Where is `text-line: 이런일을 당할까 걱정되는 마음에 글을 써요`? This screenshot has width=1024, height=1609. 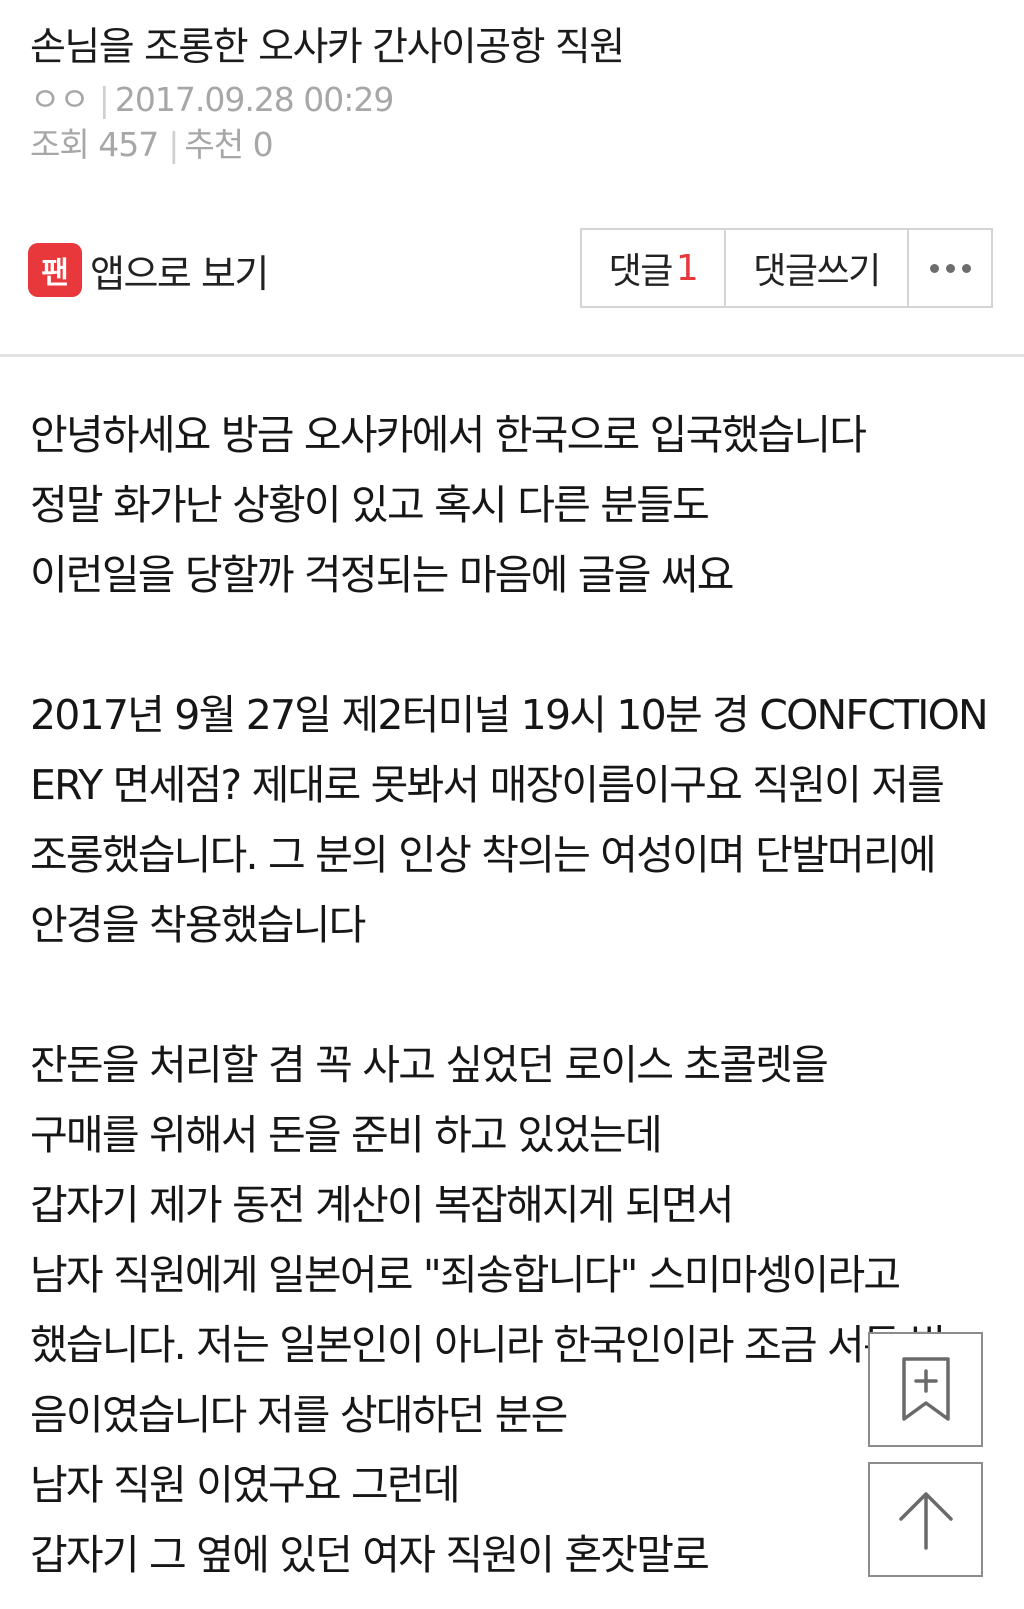
text-line: 이런일을 당할까 걱정되는 마음에 글을 써요 is located at coordinates (382, 575).